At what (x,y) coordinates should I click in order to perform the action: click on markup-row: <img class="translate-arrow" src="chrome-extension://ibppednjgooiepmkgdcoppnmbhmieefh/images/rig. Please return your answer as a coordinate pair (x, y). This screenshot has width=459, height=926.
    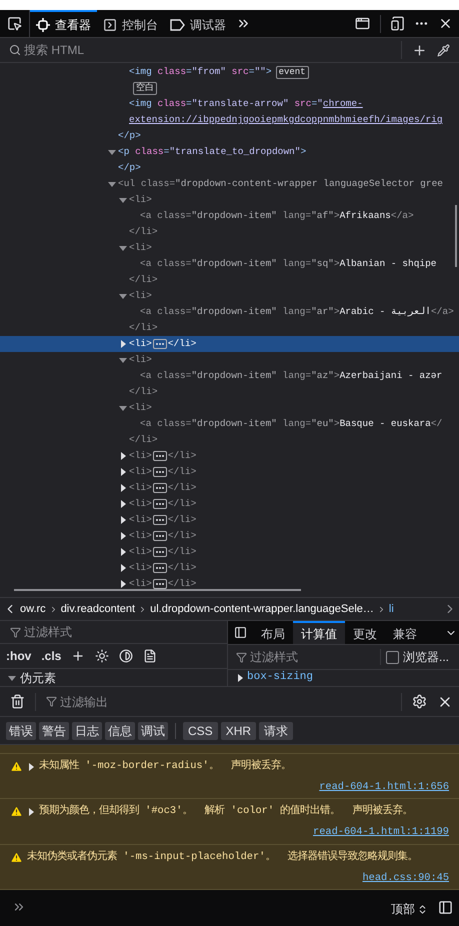
    Looking at the image, I should click on (229, 112).